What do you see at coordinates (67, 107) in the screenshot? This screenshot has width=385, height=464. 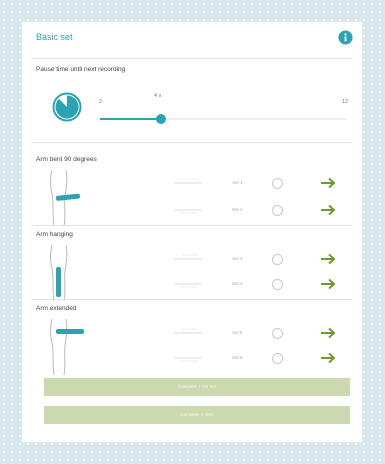 I see `timer-icon` at bounding box center [67, 107].